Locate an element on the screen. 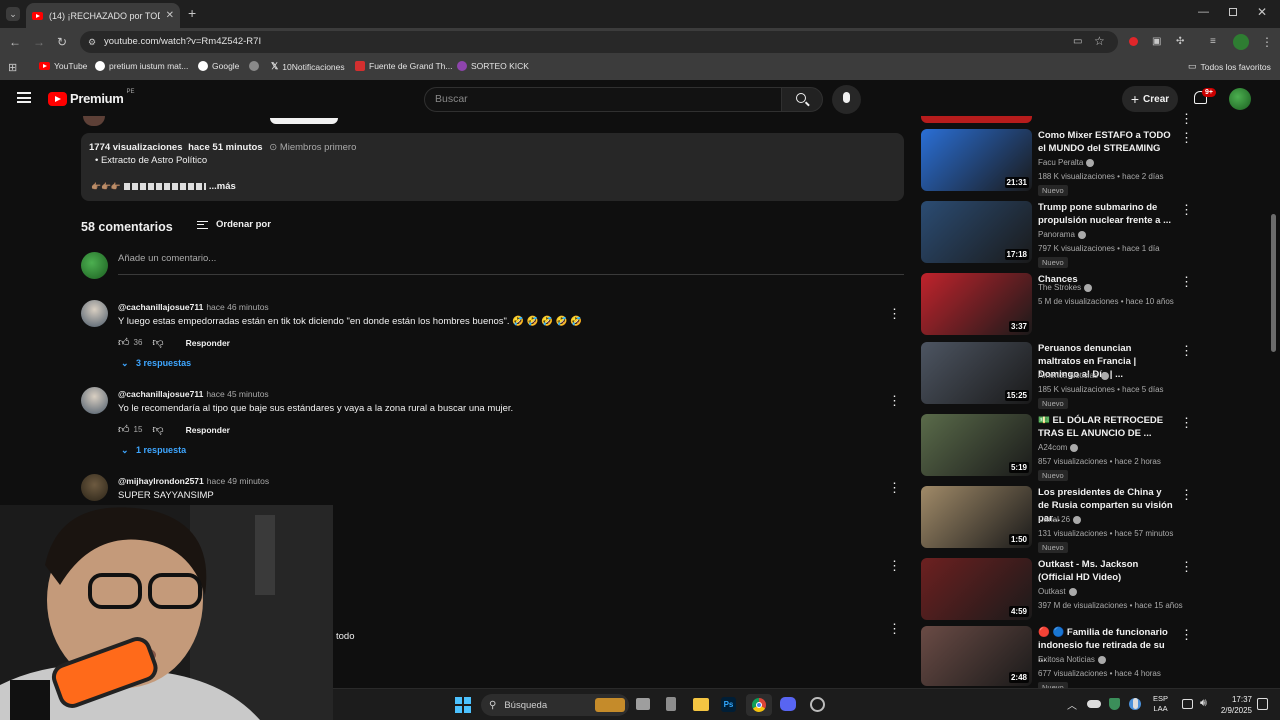 This screenshot has width=1280, height=720. related-thumb-partial is located at coordinates (976, 119).